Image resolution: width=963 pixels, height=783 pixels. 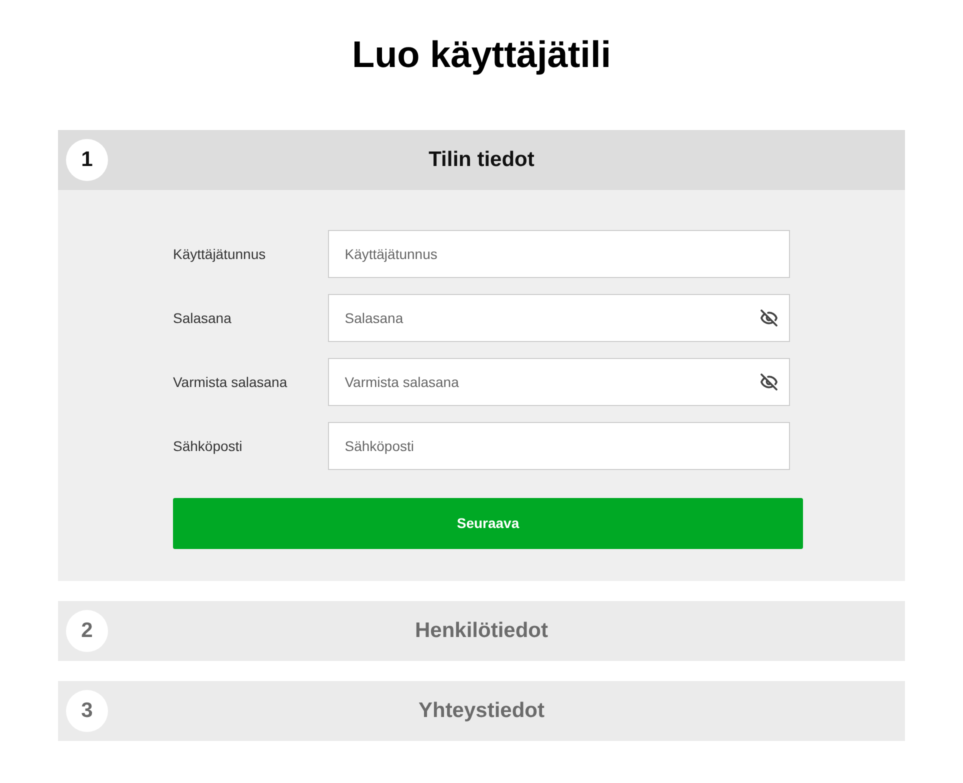 I want to click on step-header: 2 Henkilötiedot, so click(x=481, y=631).